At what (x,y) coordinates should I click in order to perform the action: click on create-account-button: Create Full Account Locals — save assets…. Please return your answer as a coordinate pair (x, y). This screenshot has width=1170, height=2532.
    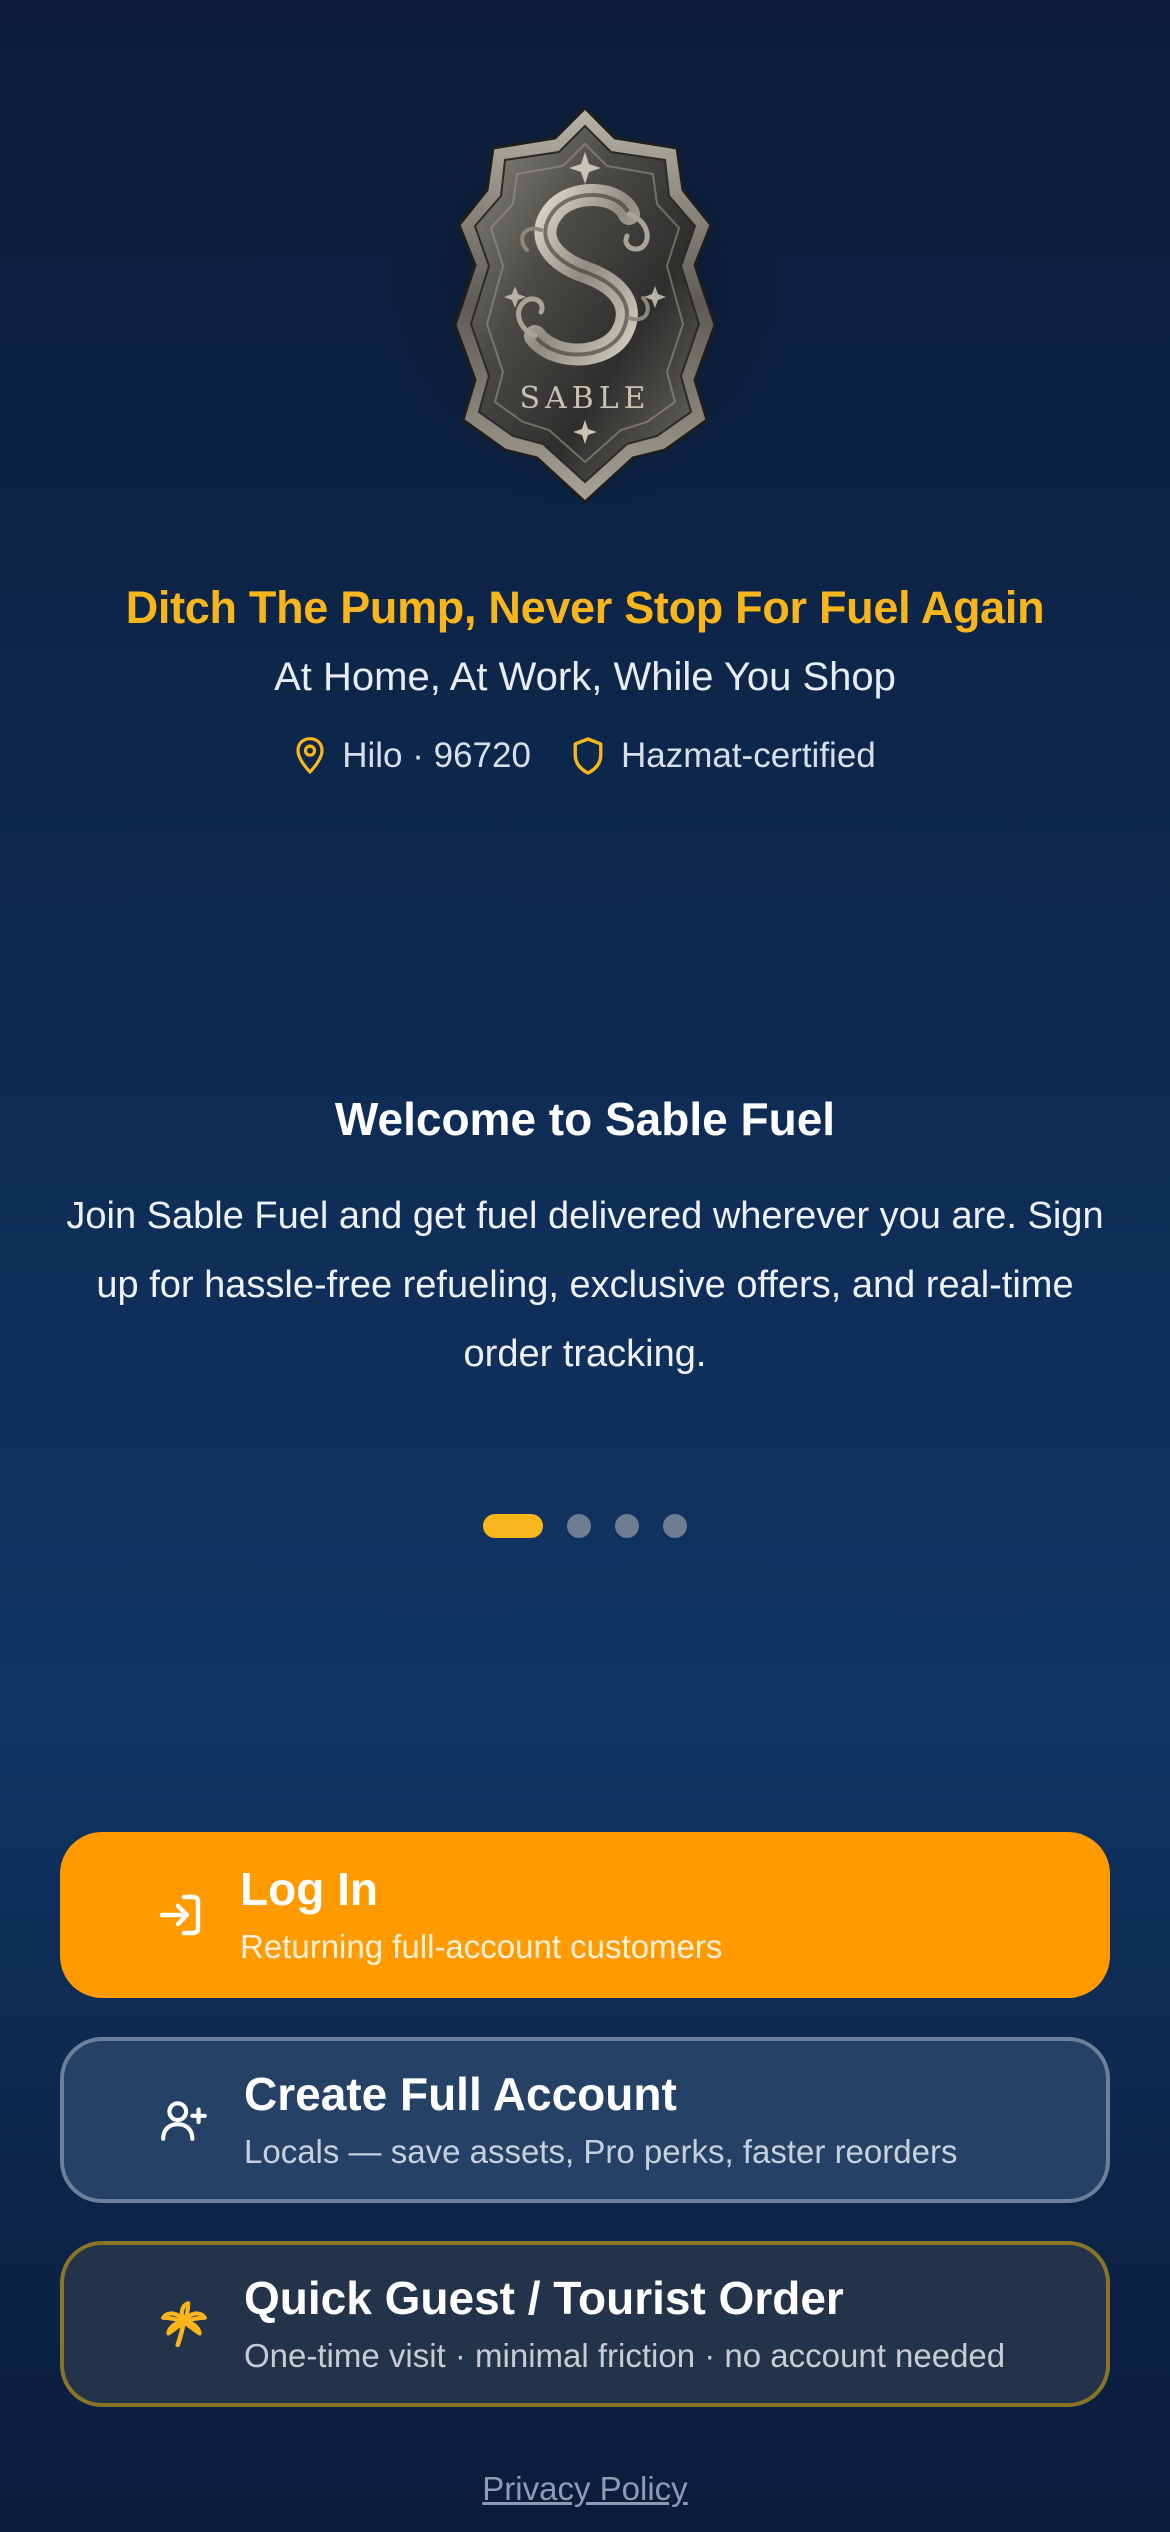
    Looking at the image, I should click on (585, 2120).